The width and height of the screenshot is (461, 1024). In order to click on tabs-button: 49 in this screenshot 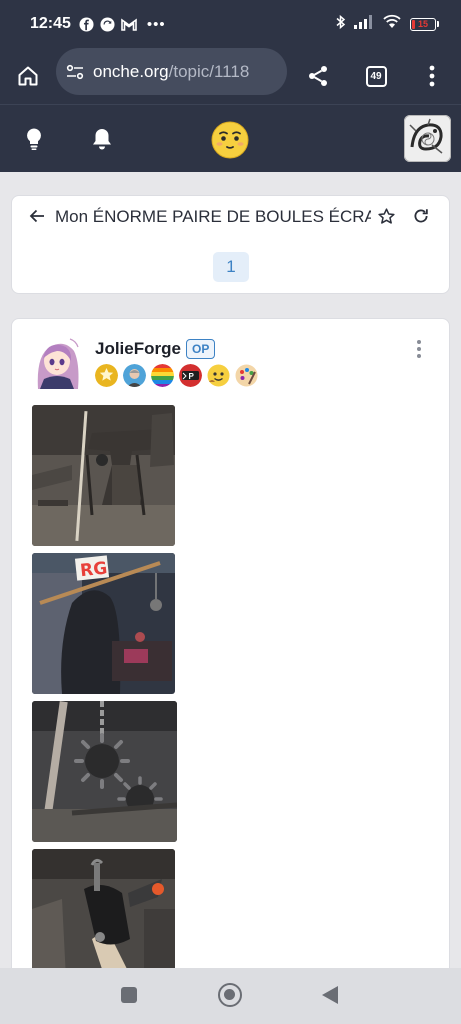, I will do `click(376, 76)`.